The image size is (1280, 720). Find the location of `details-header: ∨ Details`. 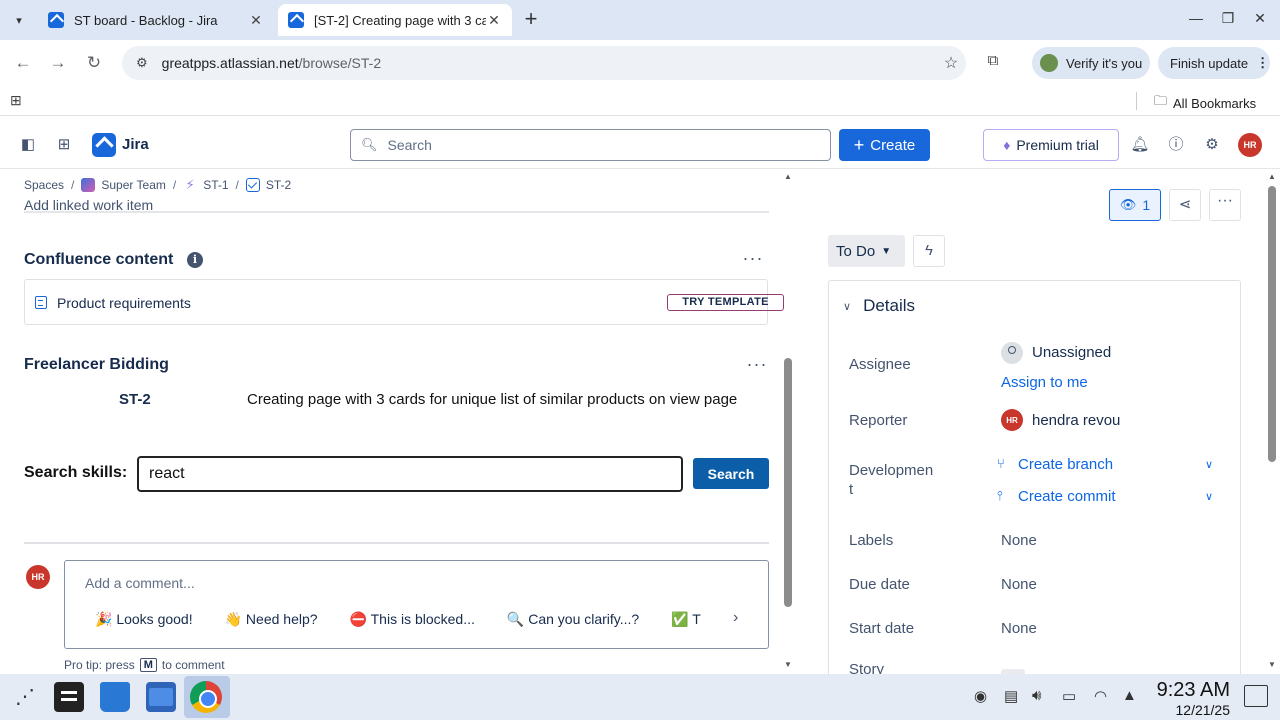

details-header: ∨ Details is located at coordinates (879, 306).